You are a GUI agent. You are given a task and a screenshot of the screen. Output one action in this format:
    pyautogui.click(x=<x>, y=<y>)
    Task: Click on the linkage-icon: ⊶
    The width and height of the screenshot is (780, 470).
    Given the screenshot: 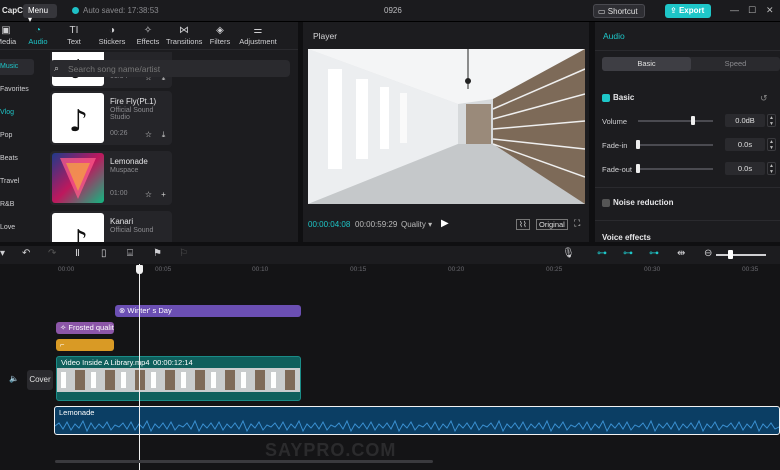 What is the action you would take?
    pyautogui.click(x=654, y=253)
    